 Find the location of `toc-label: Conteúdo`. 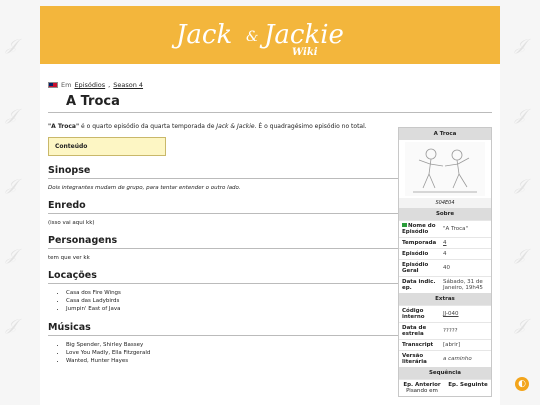

toc-label: Conteúdo is located at coordinates (71, 146).